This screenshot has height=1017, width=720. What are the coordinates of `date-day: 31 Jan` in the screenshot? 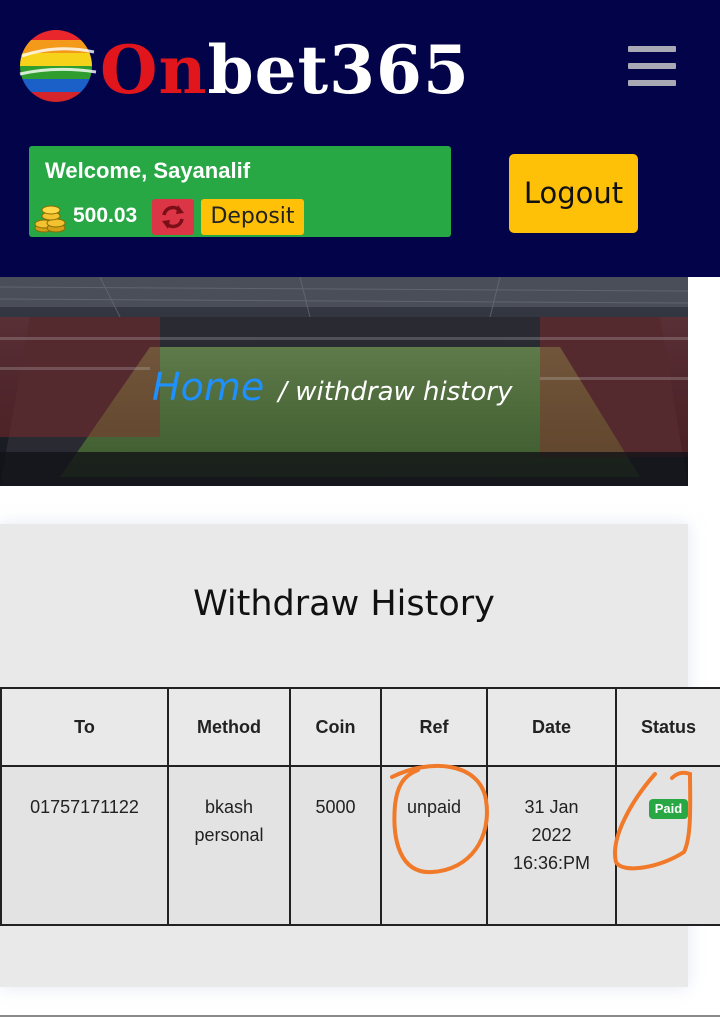 It's located at (551, 807).